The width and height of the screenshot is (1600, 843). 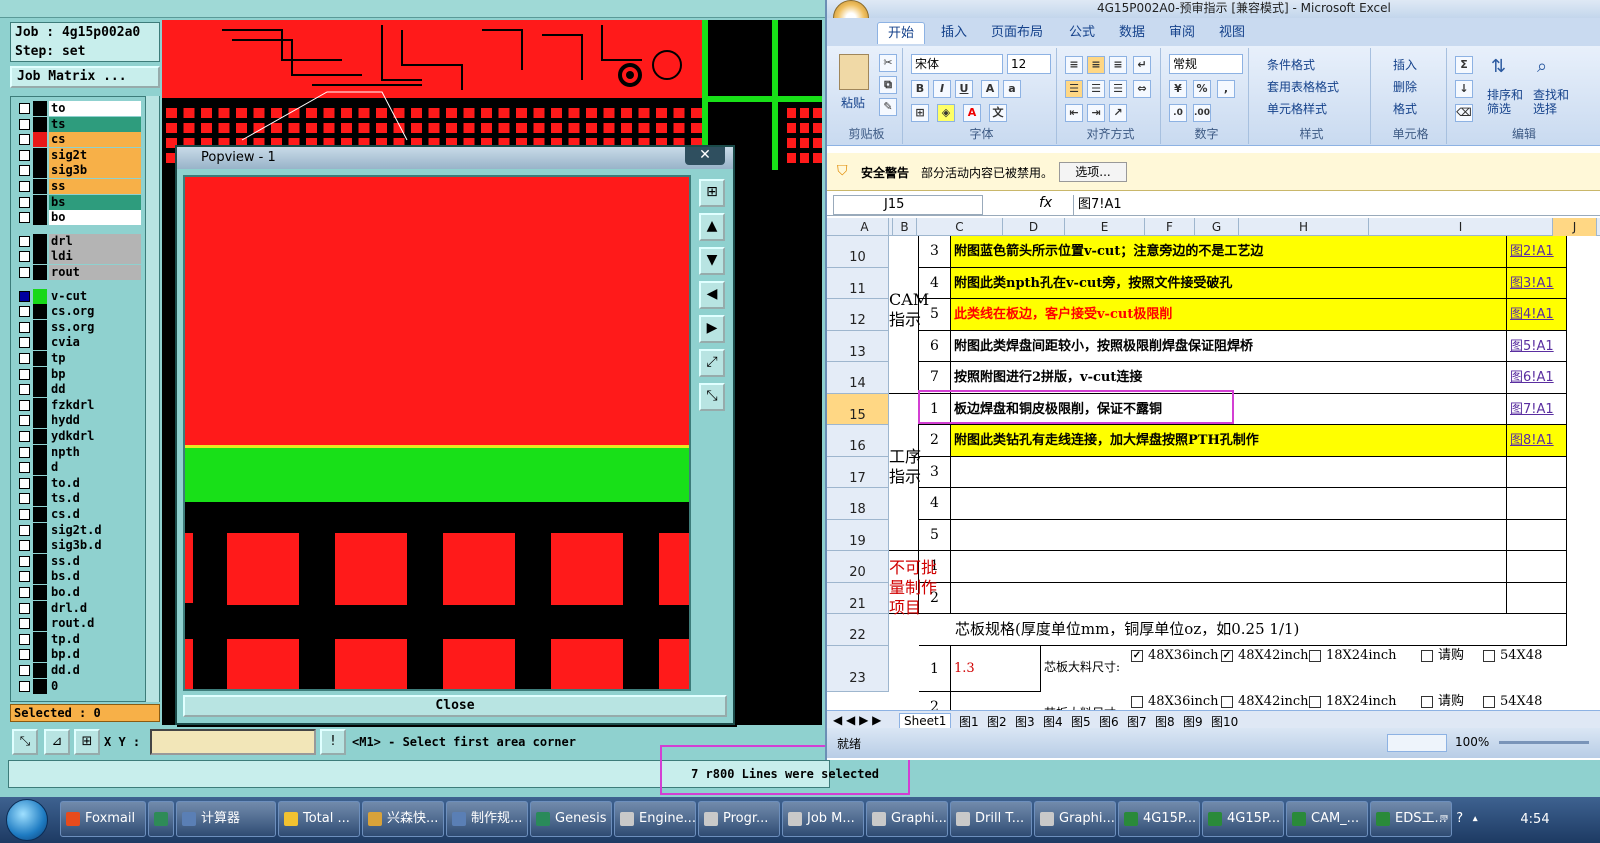 What do you see at coordinates (1096, 113) in the screenshot?
I see `indent-increase-icon: ⇥` at bounding box center [1096, 113].